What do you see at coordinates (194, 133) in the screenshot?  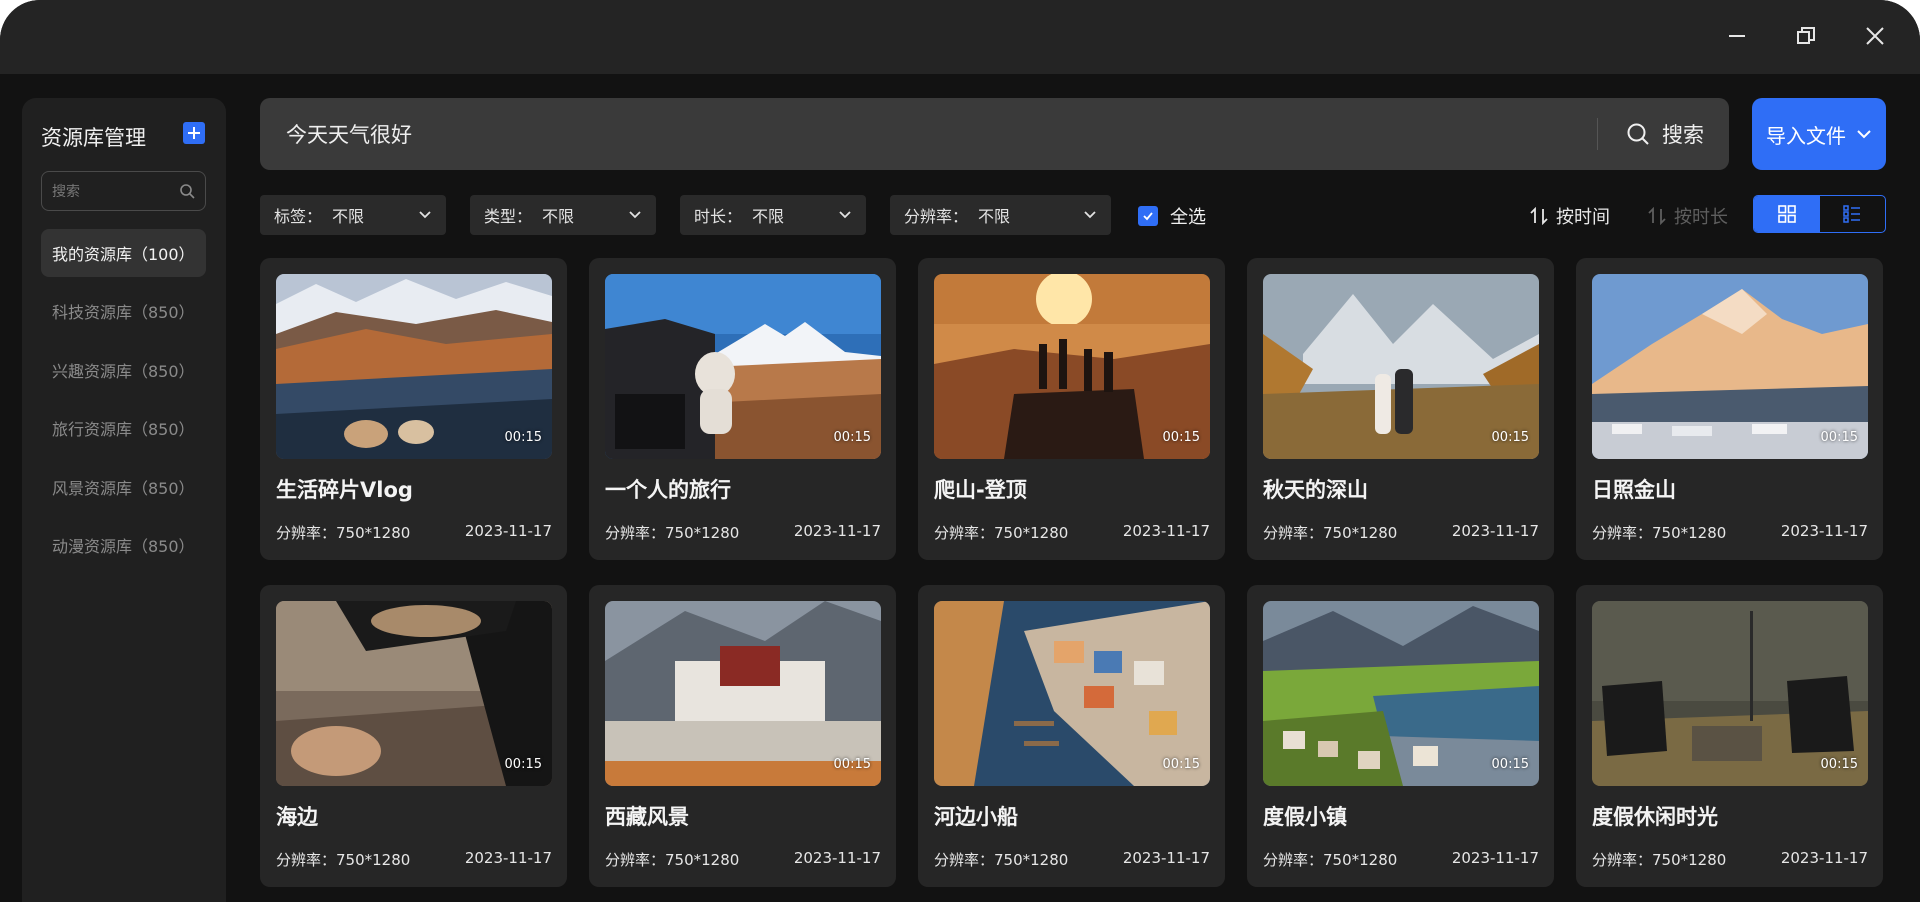 I see `add-library-button` at bounding box center [194, 133].